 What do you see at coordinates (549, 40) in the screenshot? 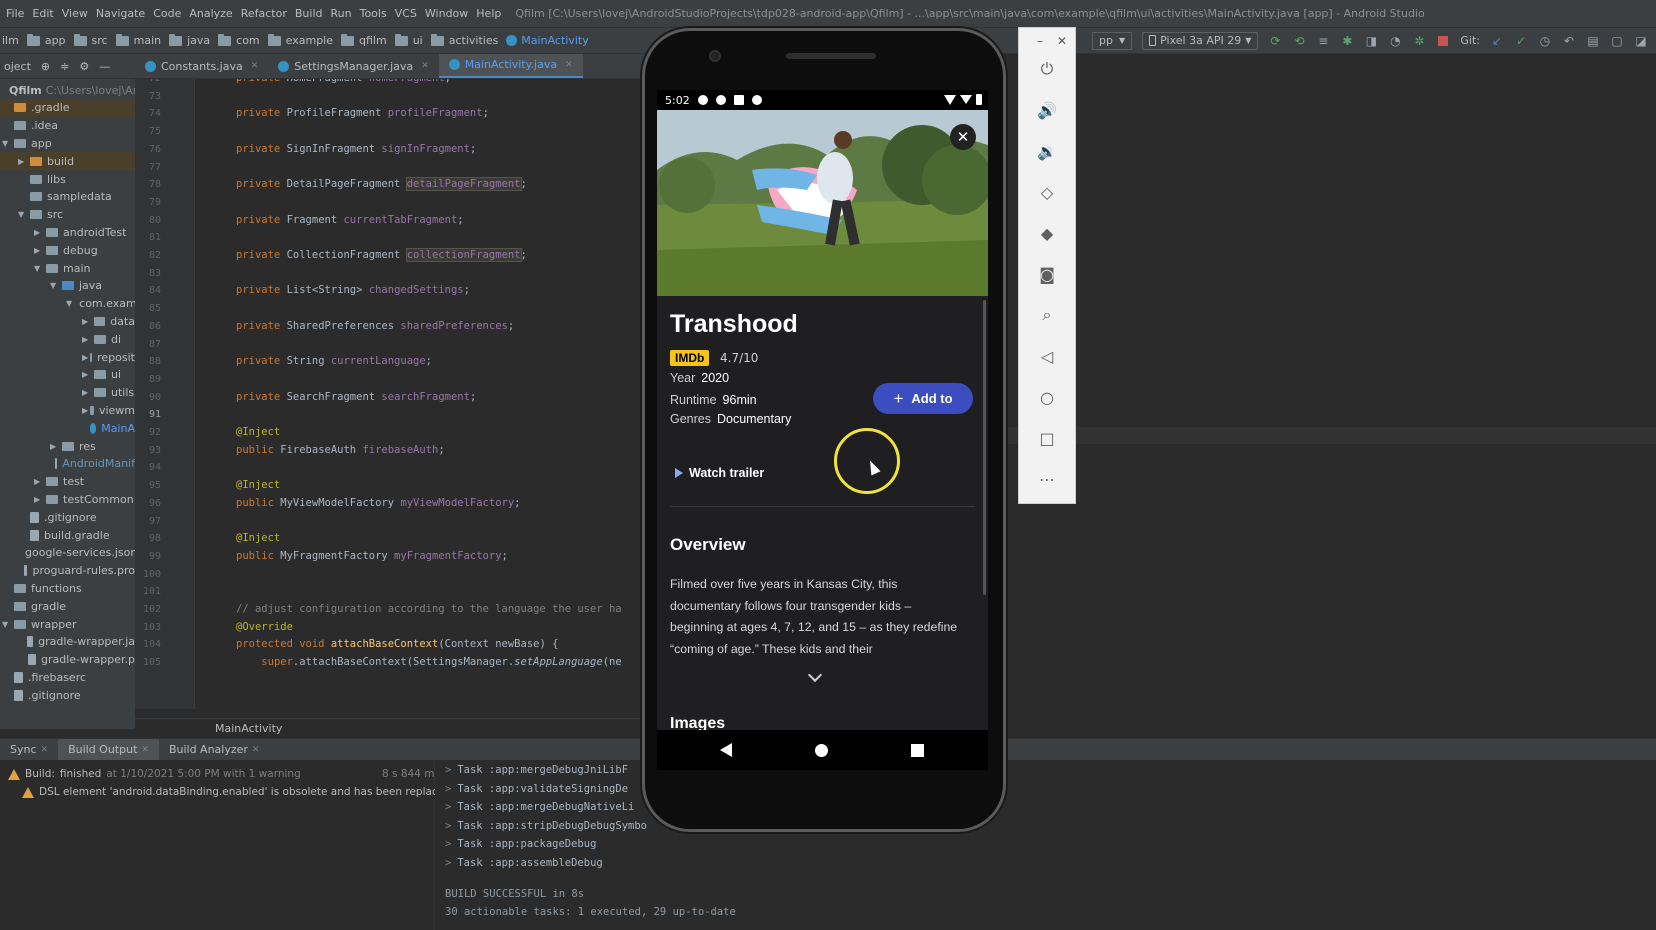
I see `breadcrumb-mainactivity: MainActivity` at bounding box center [549, 40].